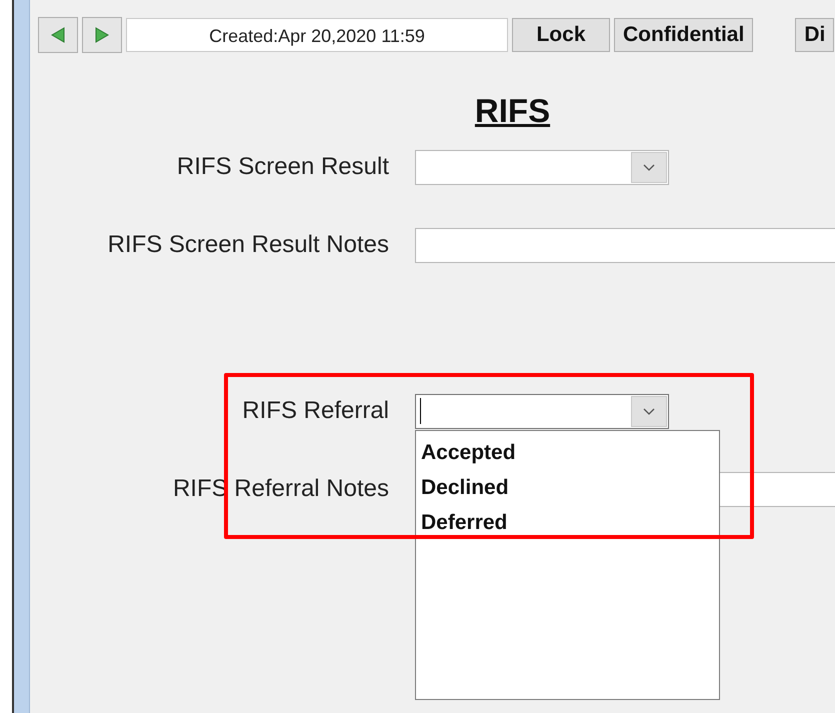  What do you see at coordinates (814, 35) in the screenshot?
I see `toolbar-button: Di` at bounding box center [814, 35].